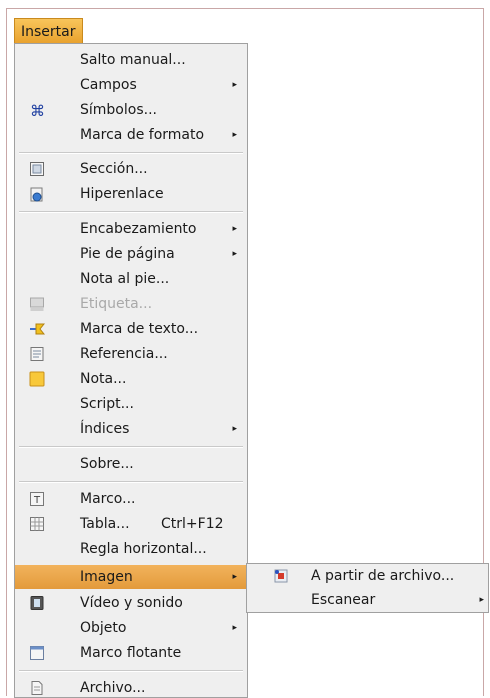 Image resolution: width=490 pixels, height=698 pixels. I want to click on menu-item-label: Objeto, so click(103, 628).